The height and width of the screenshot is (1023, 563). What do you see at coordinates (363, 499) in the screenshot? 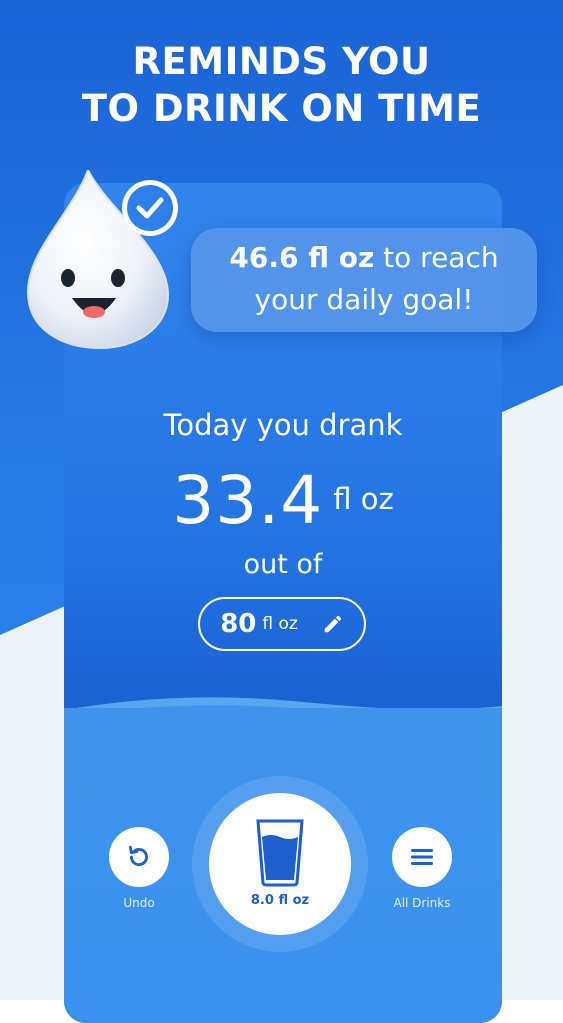
I see `today-amount-unit: fl oz` at bounding box center [363, 499].